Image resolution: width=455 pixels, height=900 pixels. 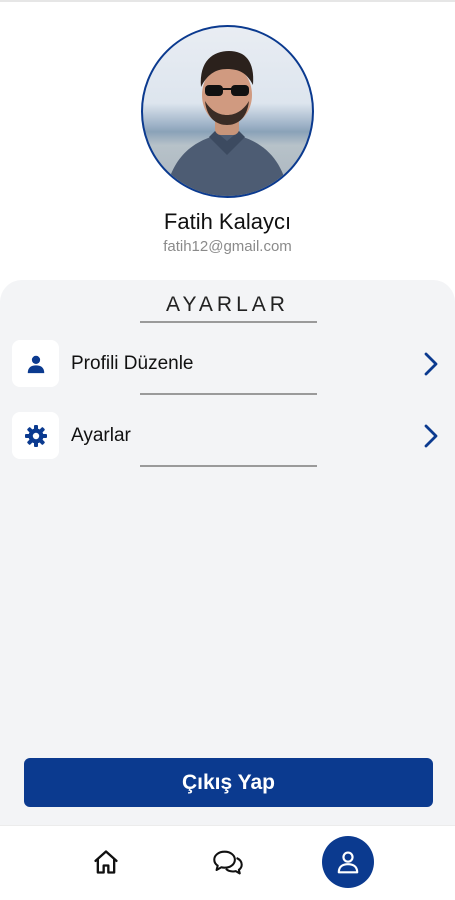 I want to click on bottom-nav, so click(x=227, y=862).